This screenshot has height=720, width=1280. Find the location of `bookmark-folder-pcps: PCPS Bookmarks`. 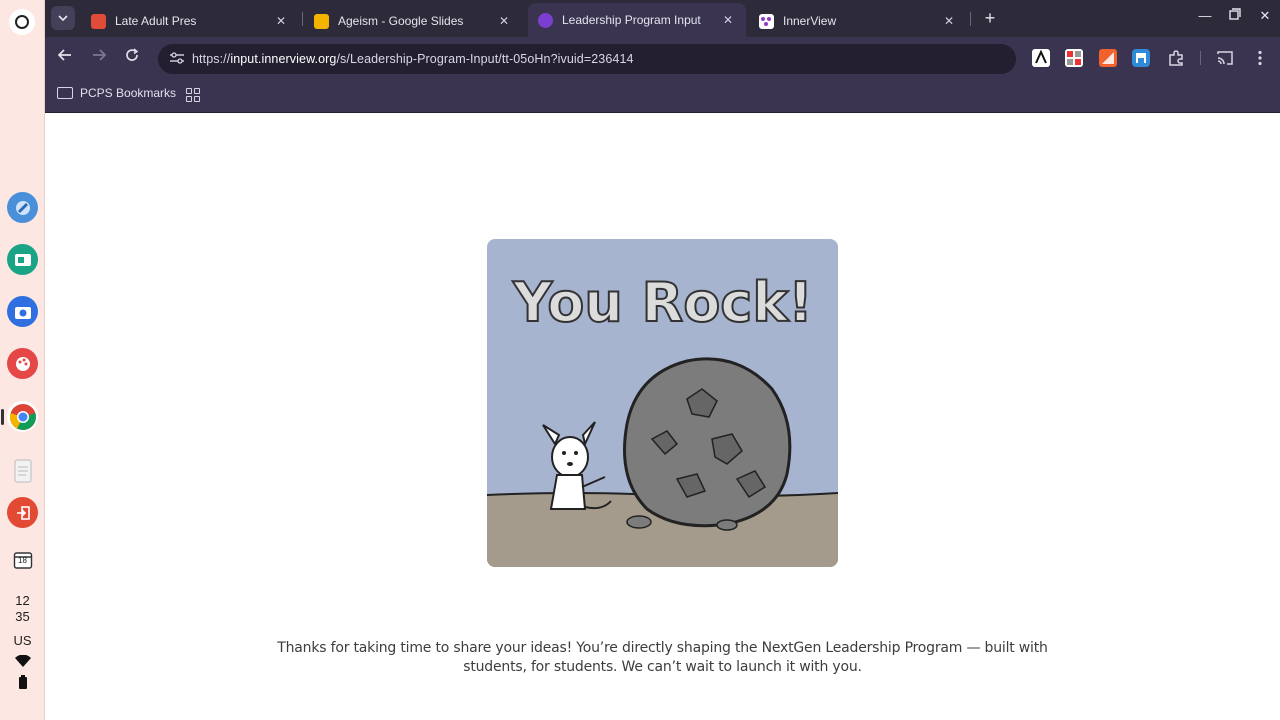

bookmark-folder-pcps: PCPS Bookmarks is located at coordinates (116, 93).